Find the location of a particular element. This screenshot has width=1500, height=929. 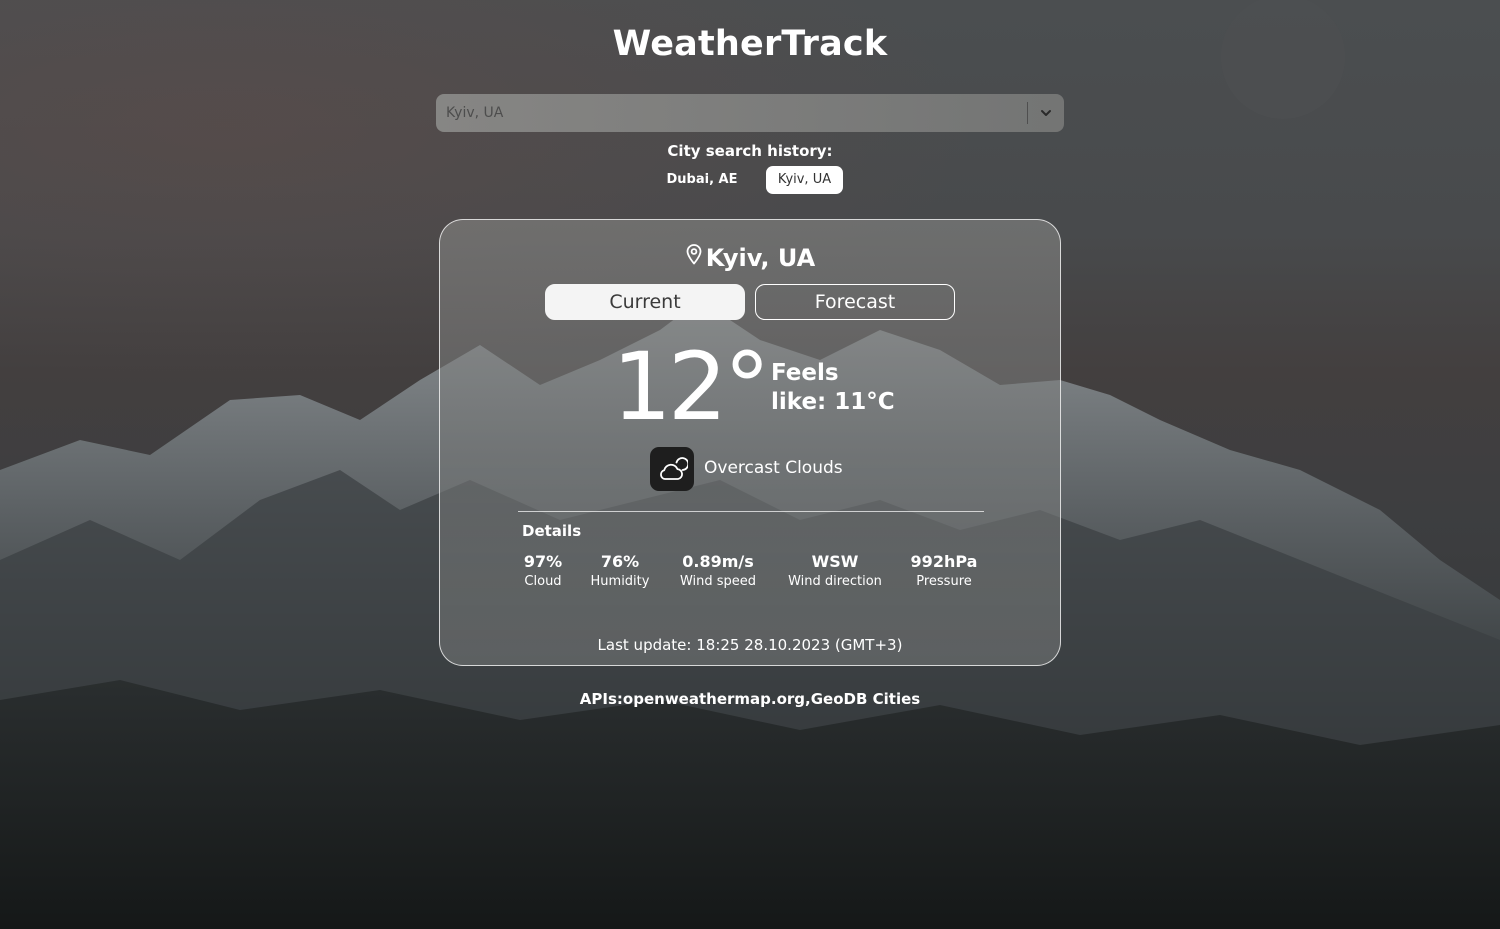

detail-wind-speed: 0.89m/s Wind speed is located at coordinates (718, 571).